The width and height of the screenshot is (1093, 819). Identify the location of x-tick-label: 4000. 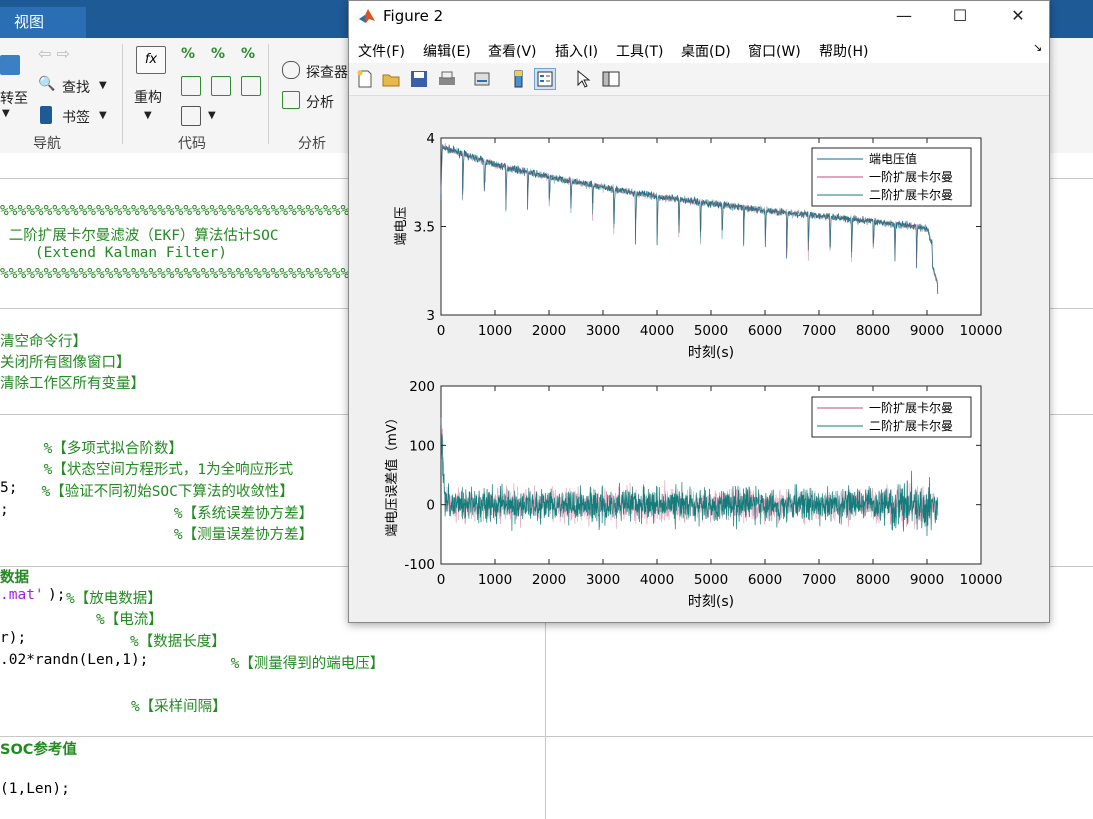
(657, 331).